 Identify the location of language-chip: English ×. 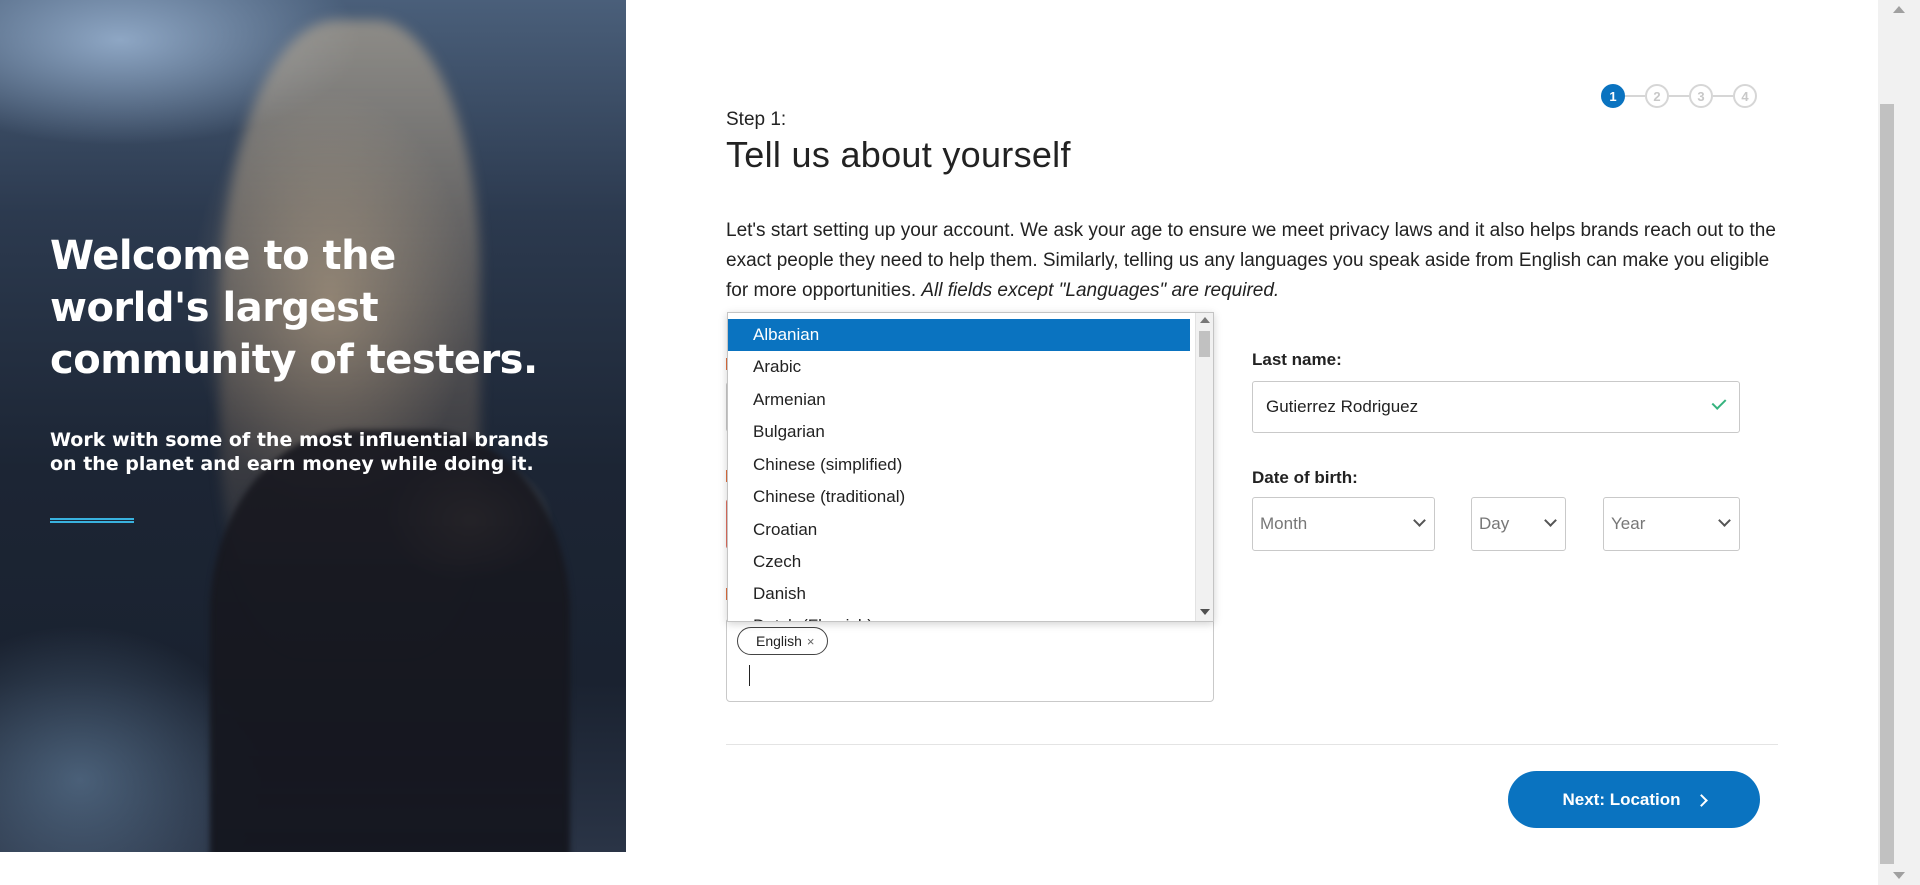
(782, 641).